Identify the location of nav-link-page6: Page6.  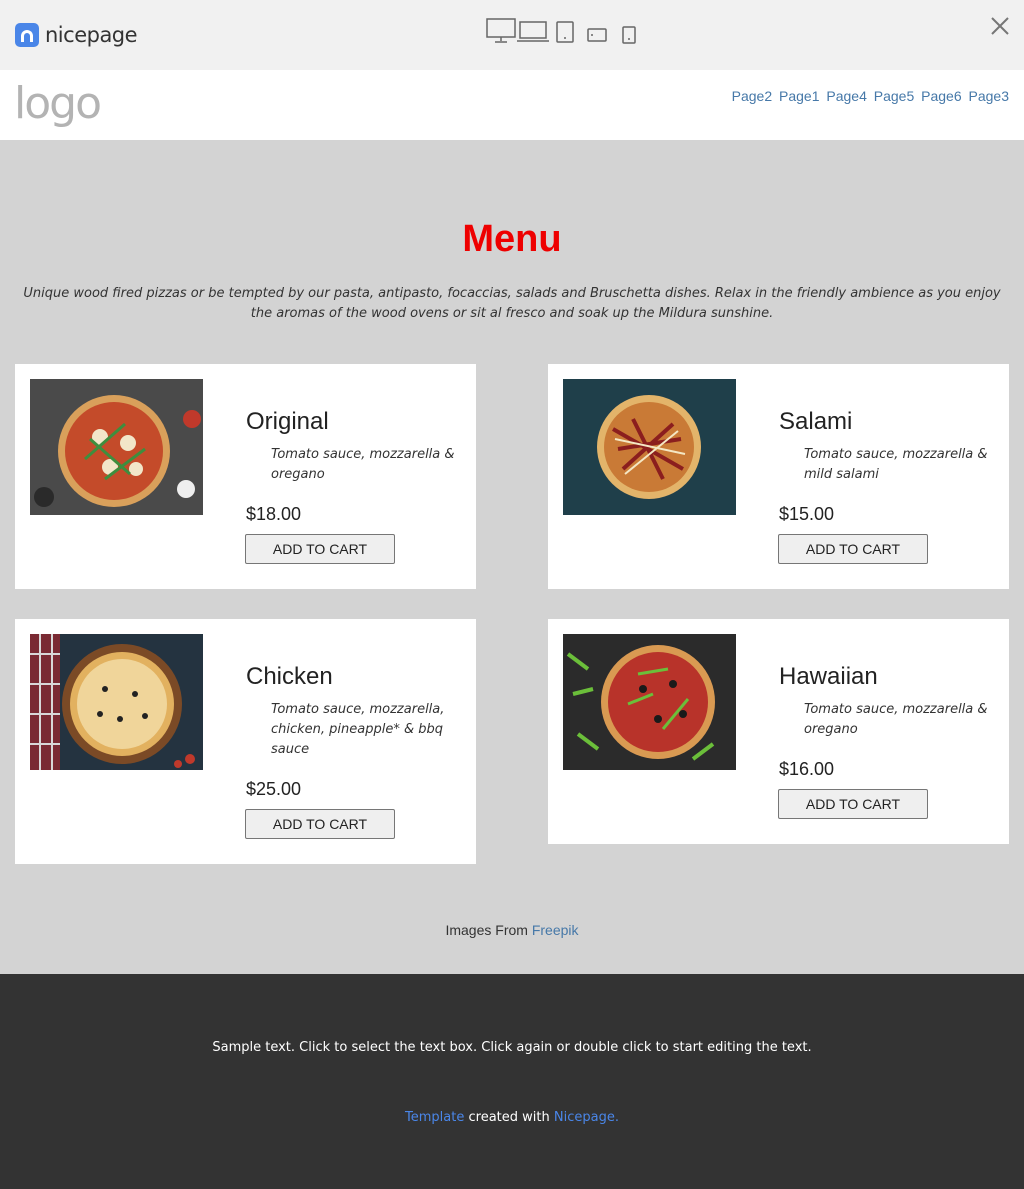
(941, 96).